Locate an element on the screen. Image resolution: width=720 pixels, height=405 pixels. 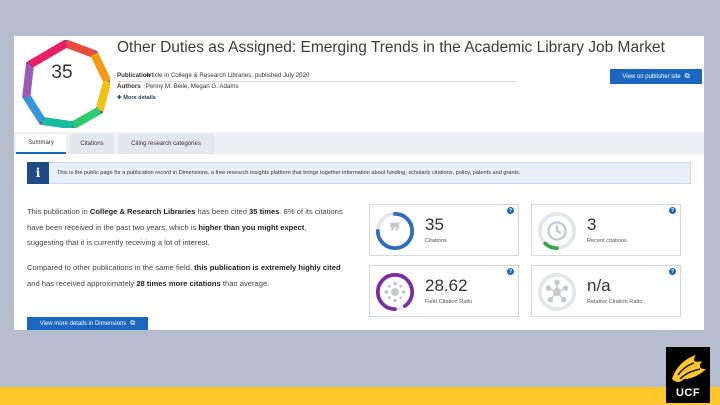
metric-card-citations: ❞ ? 35 Citations is located at coordinates (444, 230).